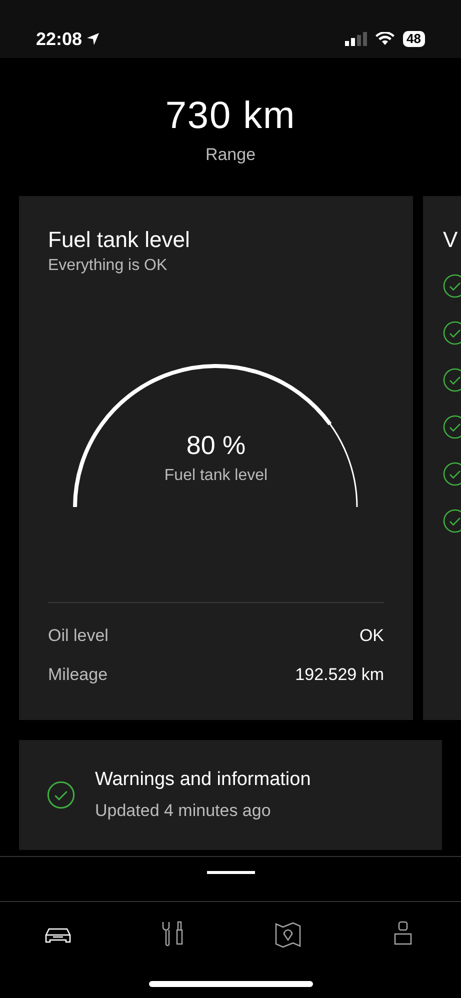 Image resolution: width=461 pixels, height=998 pixels. Describe the element at coordinates (183, 811) in the screenshot. I see `warnings-subtitle: Updated 4 minutes ago` at that location.